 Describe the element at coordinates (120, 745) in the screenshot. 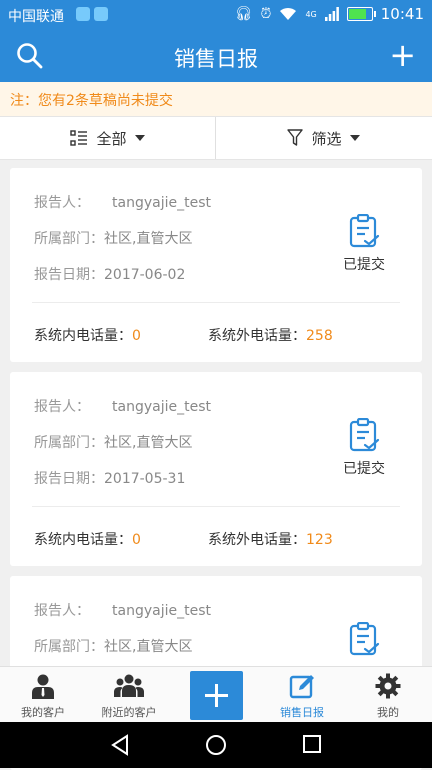

I see `back-icon` at that location.